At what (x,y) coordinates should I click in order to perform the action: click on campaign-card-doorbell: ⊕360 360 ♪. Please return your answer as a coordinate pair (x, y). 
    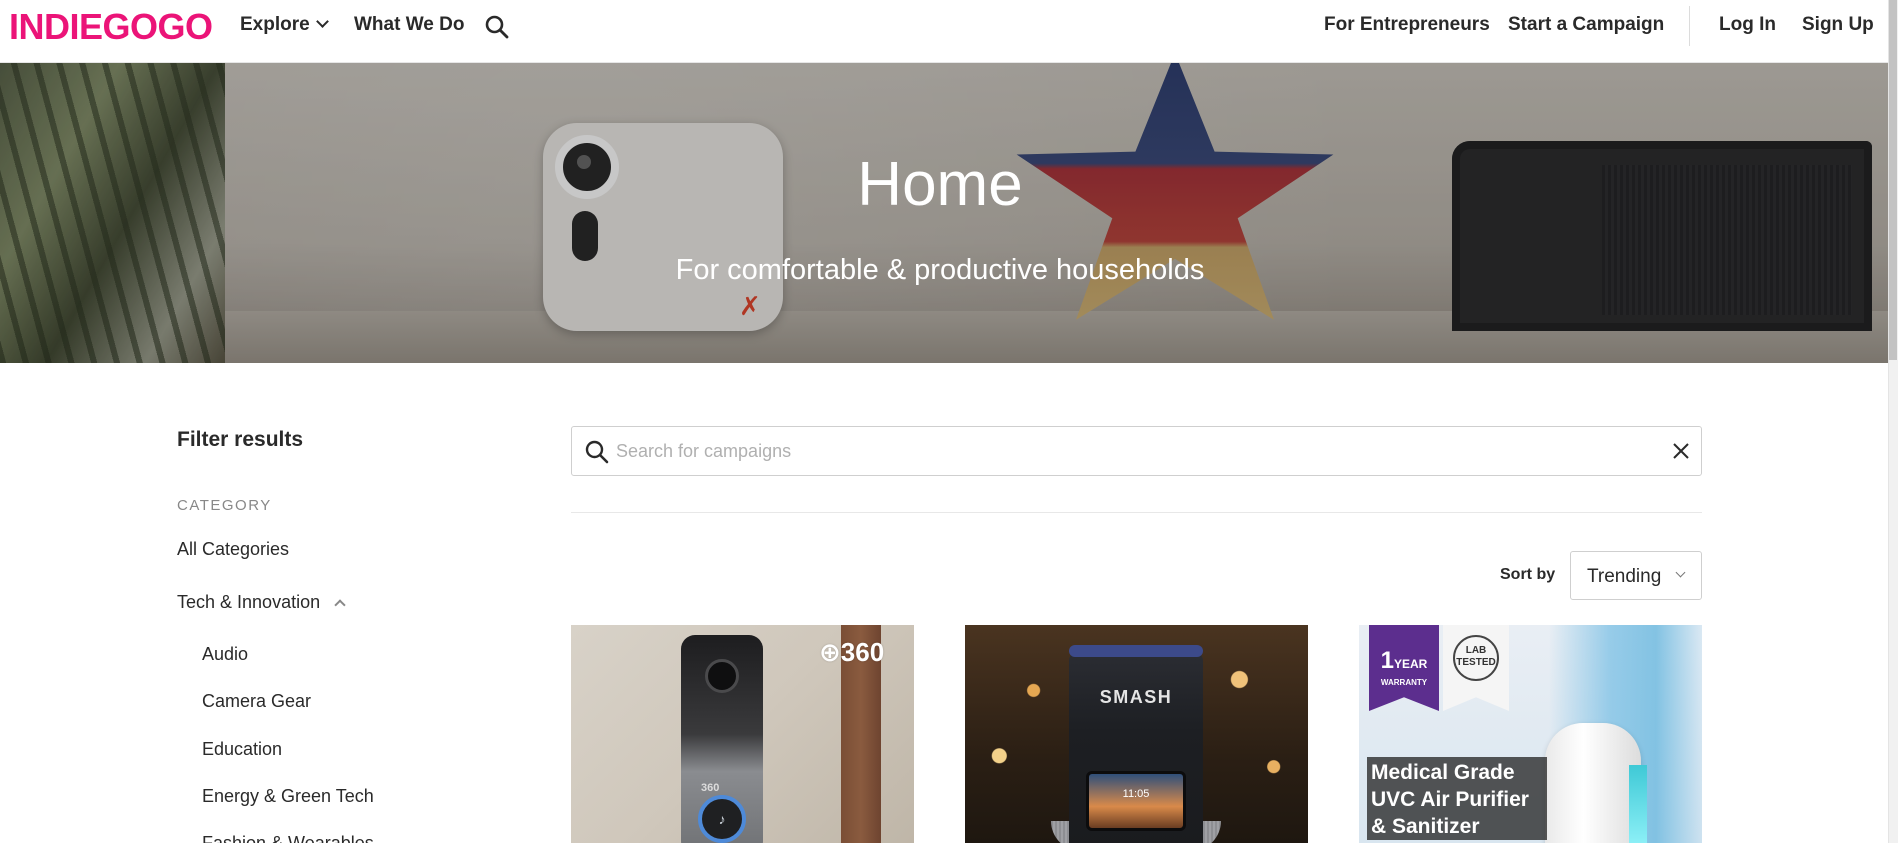
    Looking at the image, I should click on (742, 734).